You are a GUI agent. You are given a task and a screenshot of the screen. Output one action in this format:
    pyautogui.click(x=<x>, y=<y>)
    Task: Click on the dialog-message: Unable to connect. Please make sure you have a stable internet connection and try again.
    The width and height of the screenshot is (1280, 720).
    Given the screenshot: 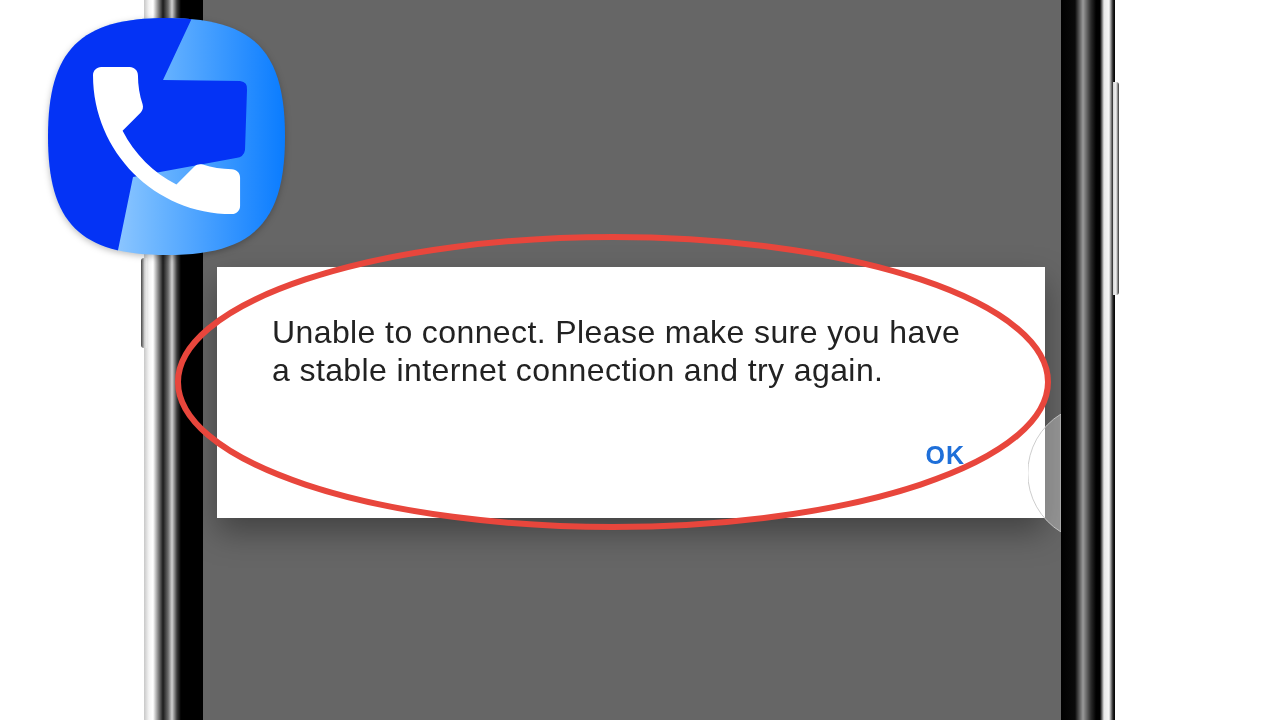 What is the action you would take?
    pyautogui.click(x=617, y=351)
    